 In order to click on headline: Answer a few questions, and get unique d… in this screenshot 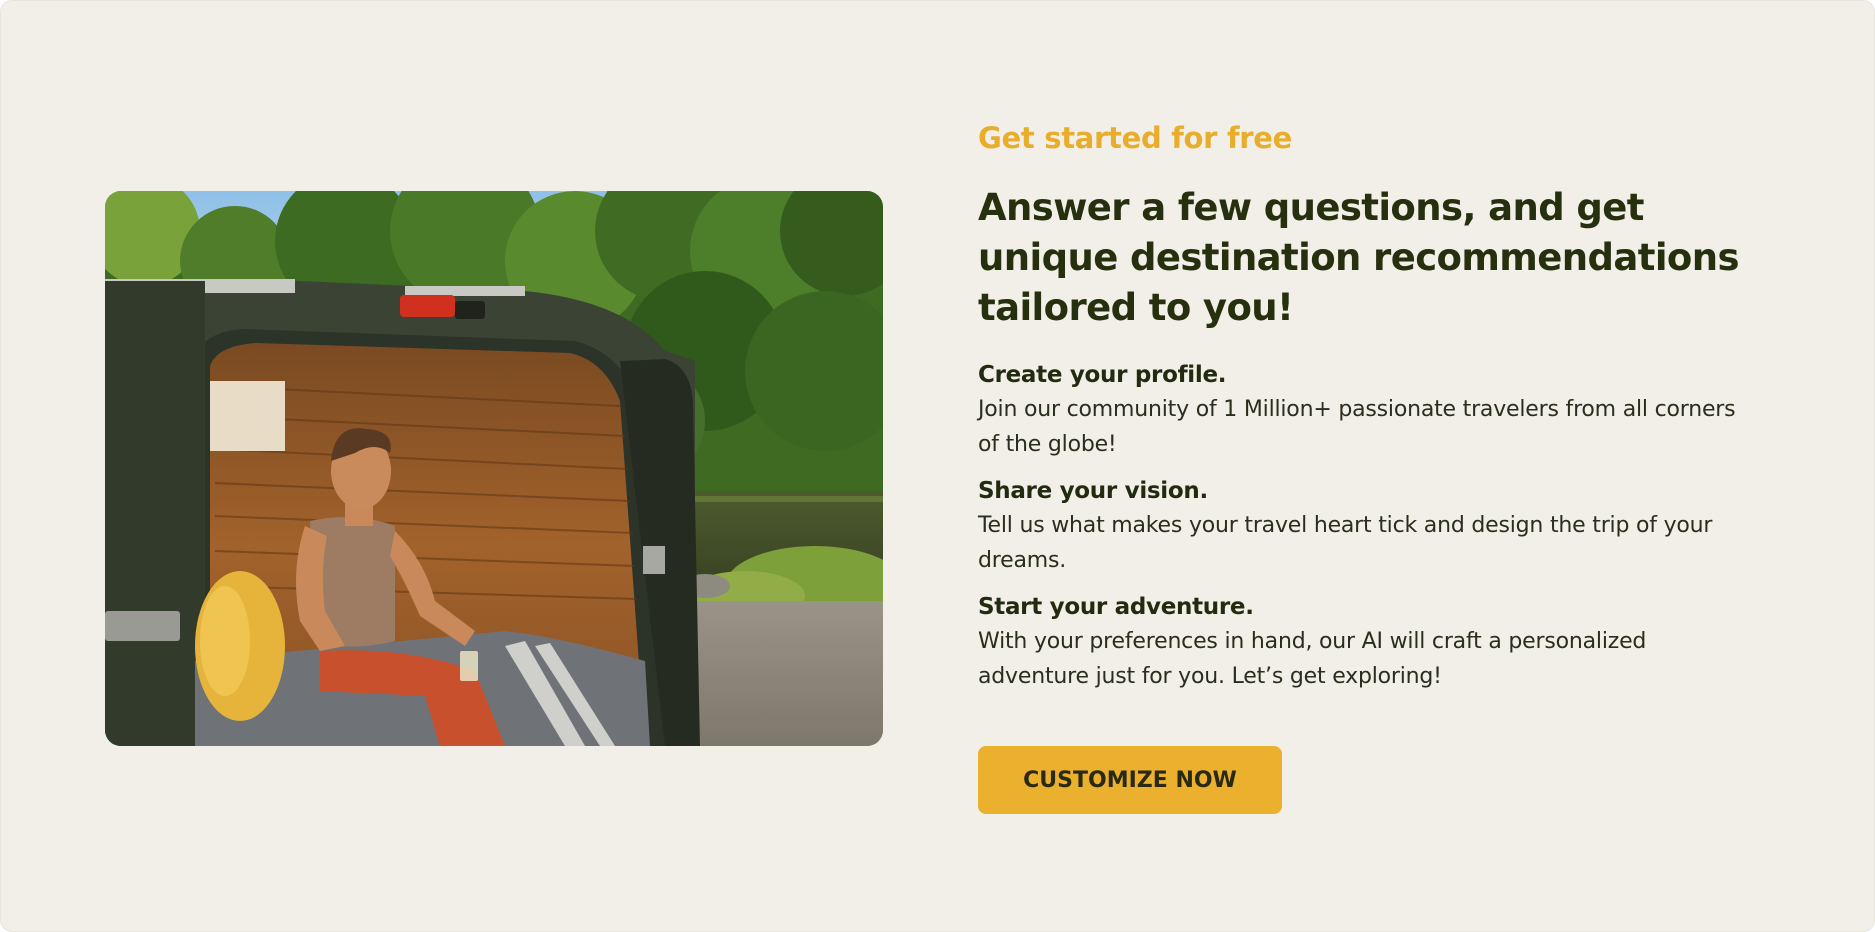, I will do `click(1359, 257)`.